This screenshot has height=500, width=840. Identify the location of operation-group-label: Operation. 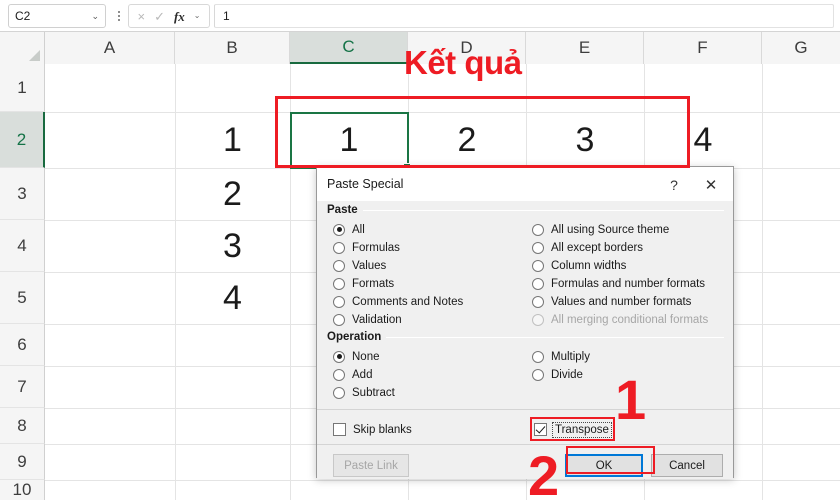
(357, 337).